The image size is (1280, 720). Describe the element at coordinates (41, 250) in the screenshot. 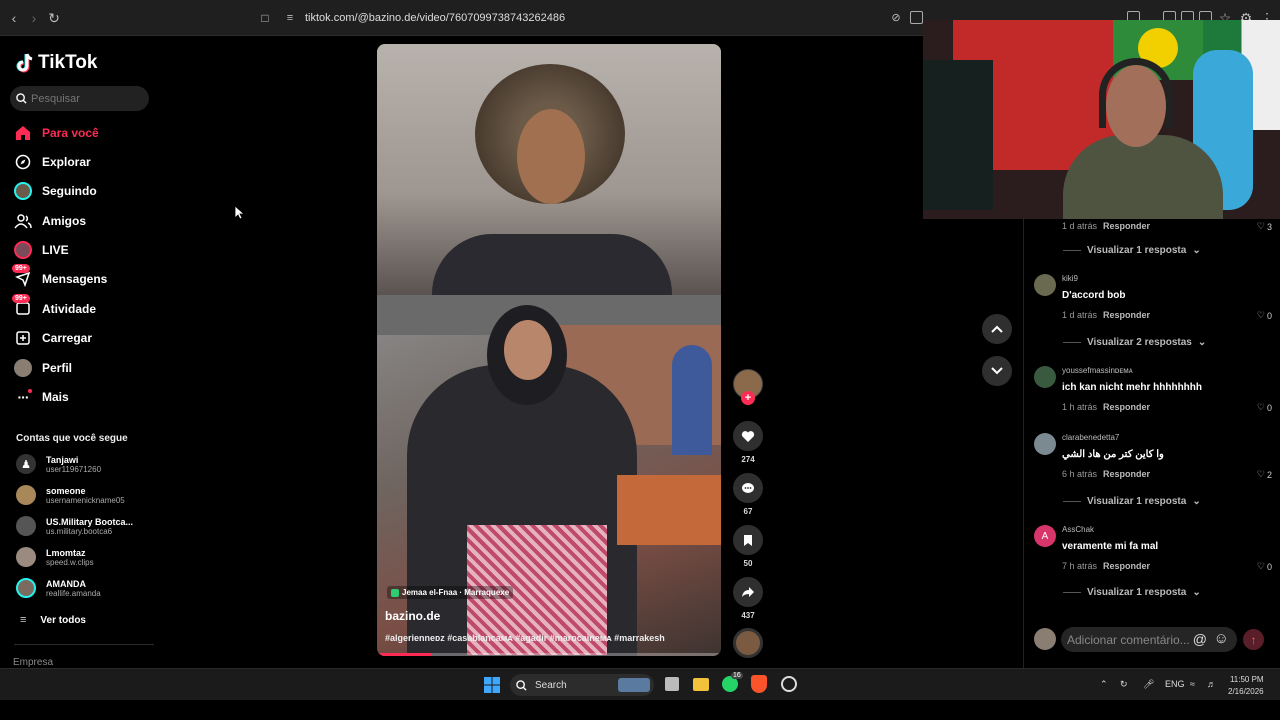

I see `nav-live: LIVE` at that location.